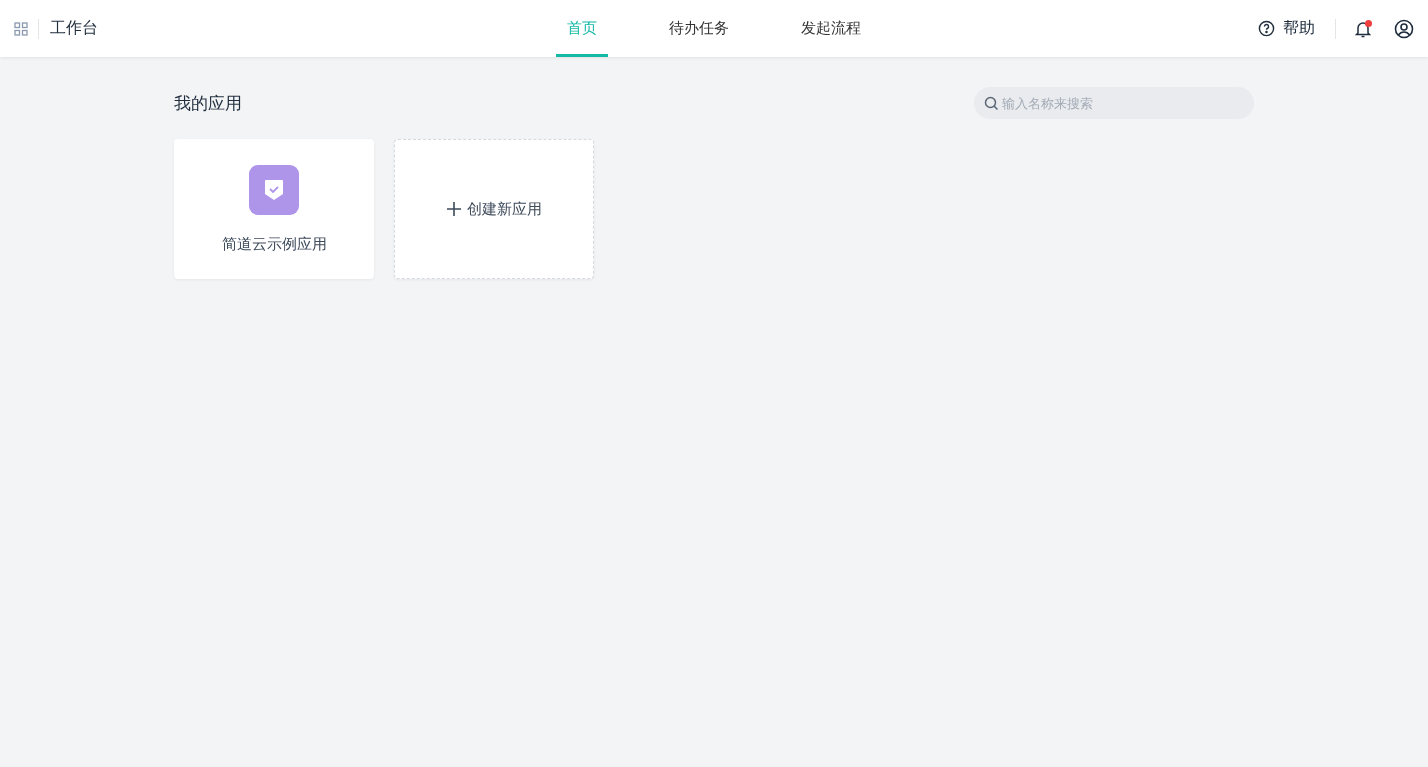 The image size is (1428, 767). I want to click on grid-icon, so click(21, 28).